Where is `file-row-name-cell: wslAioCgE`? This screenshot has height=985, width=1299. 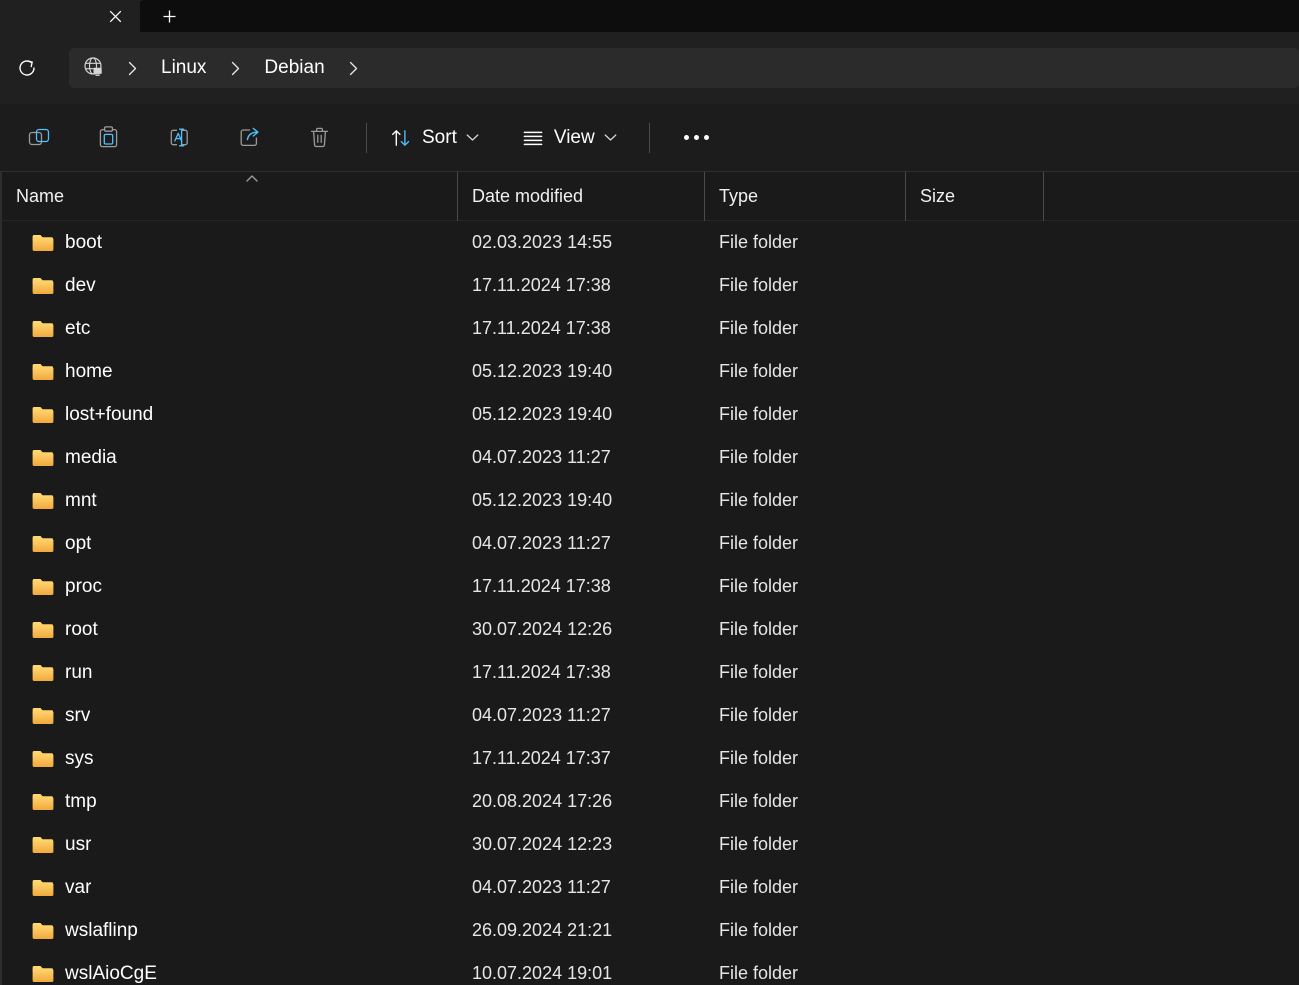 file-row-name-cell: wslAioCgE is located at coordinates (230, 974).